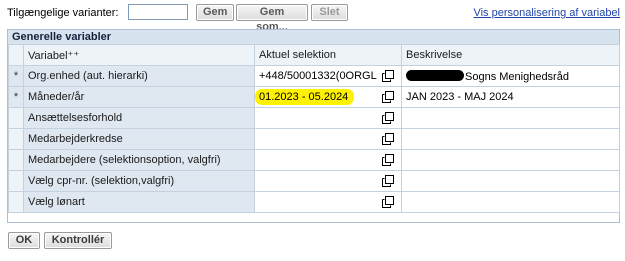 The width and height of the screenshot is (625, 261). Describe the element at coordinates (305, 97) in the screenshot. I see `selection-value: 01.2023 - 05.2024` at that location.